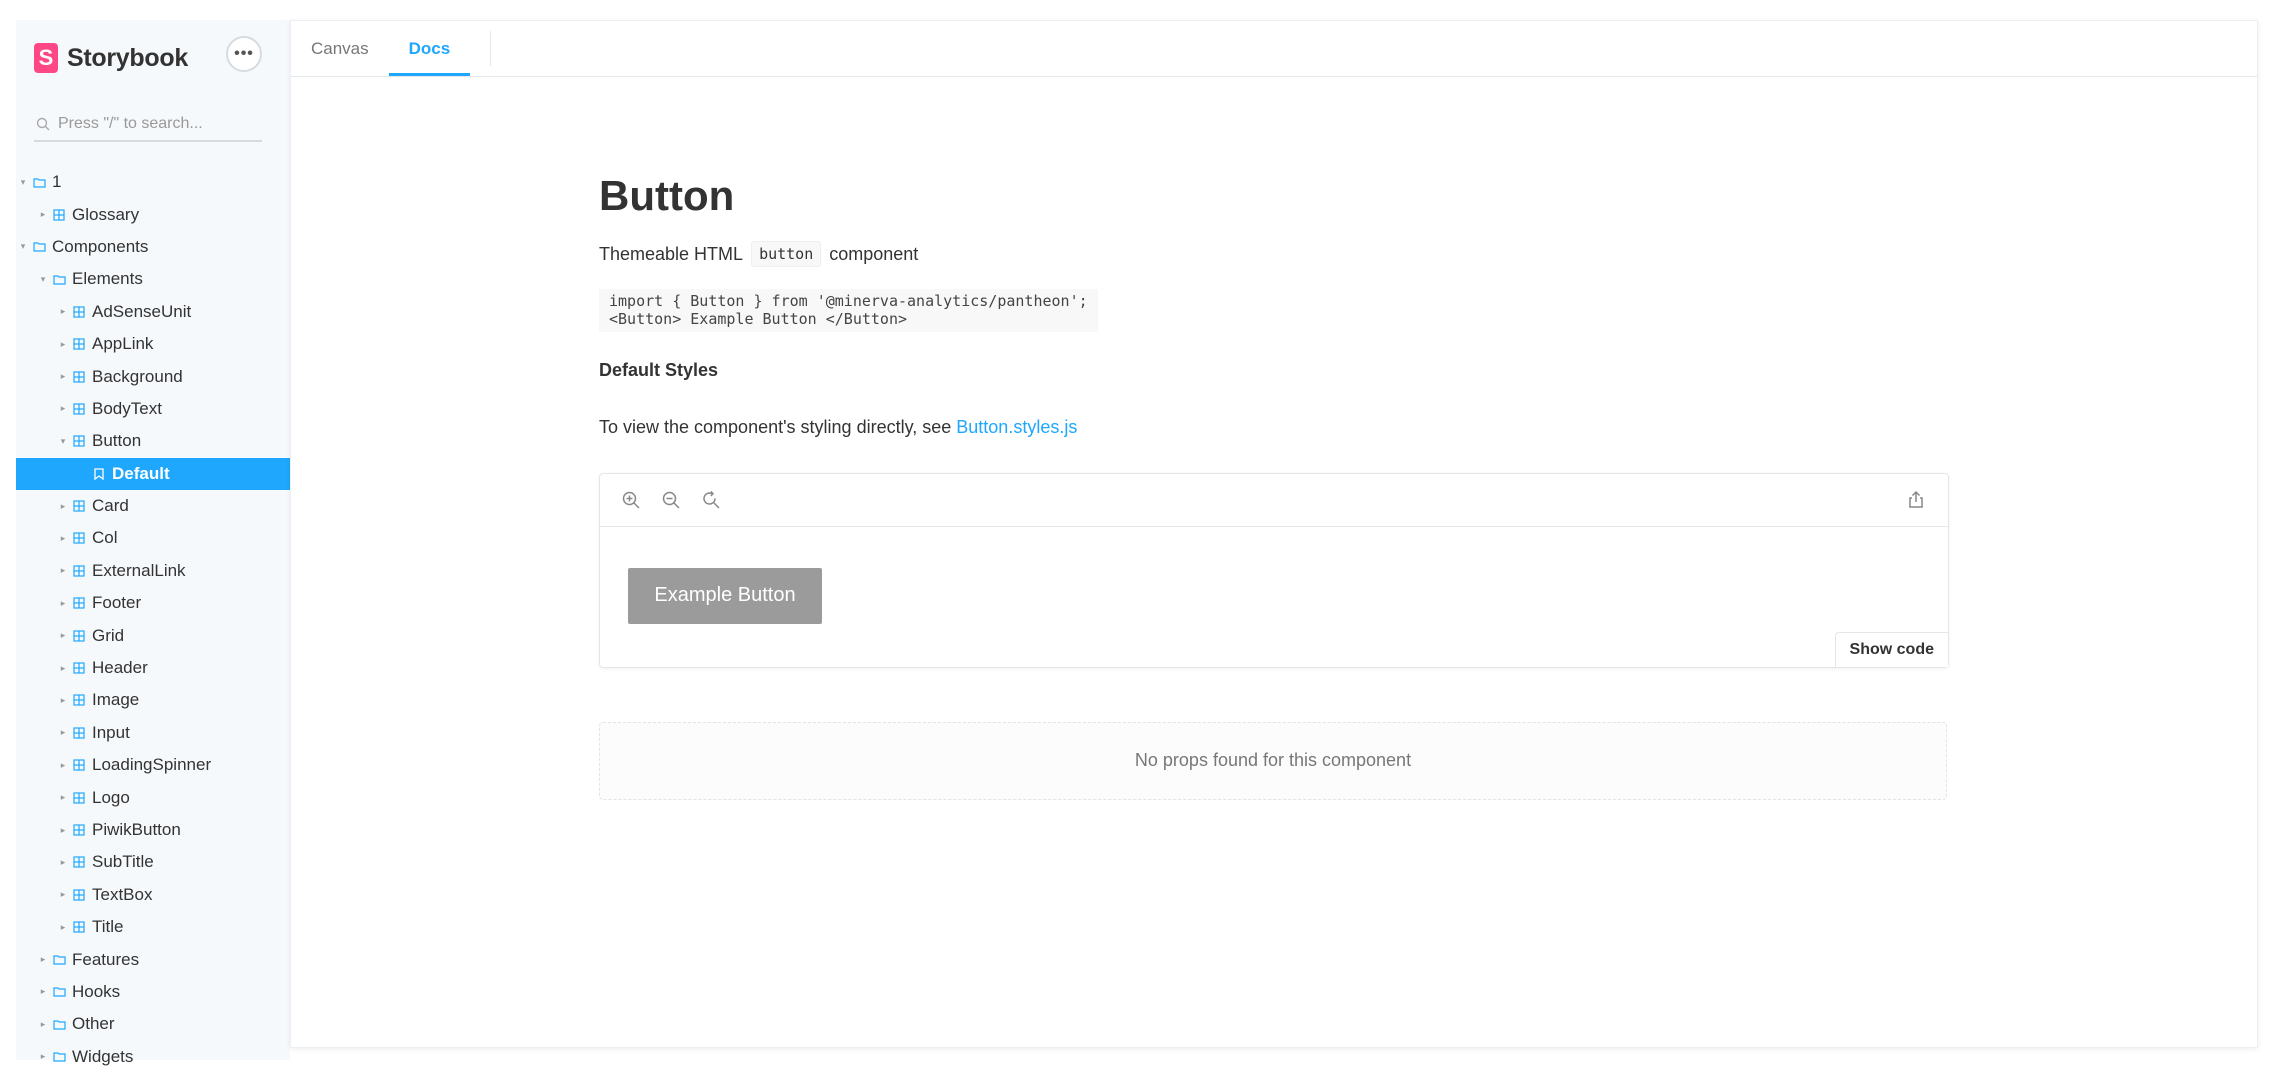 This screenshot has height=1080, width=2292. I want to click on bookmark-icon, so click(99, 474).